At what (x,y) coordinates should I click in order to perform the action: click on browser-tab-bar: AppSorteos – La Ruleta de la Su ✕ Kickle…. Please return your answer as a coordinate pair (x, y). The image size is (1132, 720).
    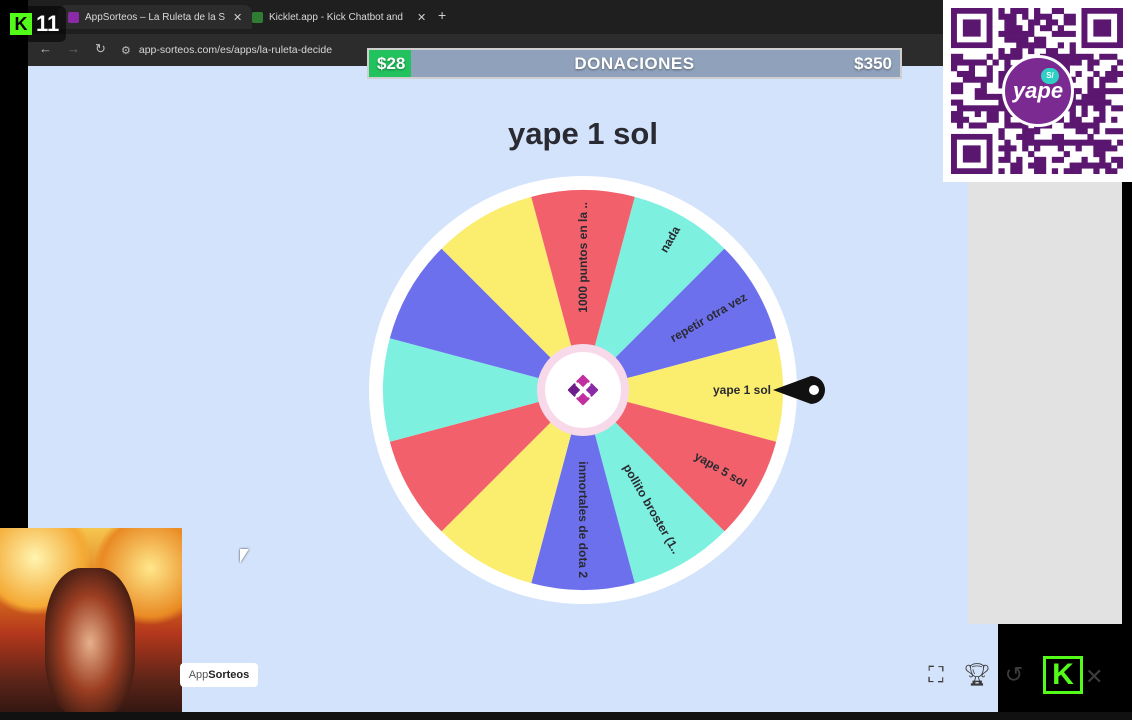
    Looking at the image, I should click on (488, 17).